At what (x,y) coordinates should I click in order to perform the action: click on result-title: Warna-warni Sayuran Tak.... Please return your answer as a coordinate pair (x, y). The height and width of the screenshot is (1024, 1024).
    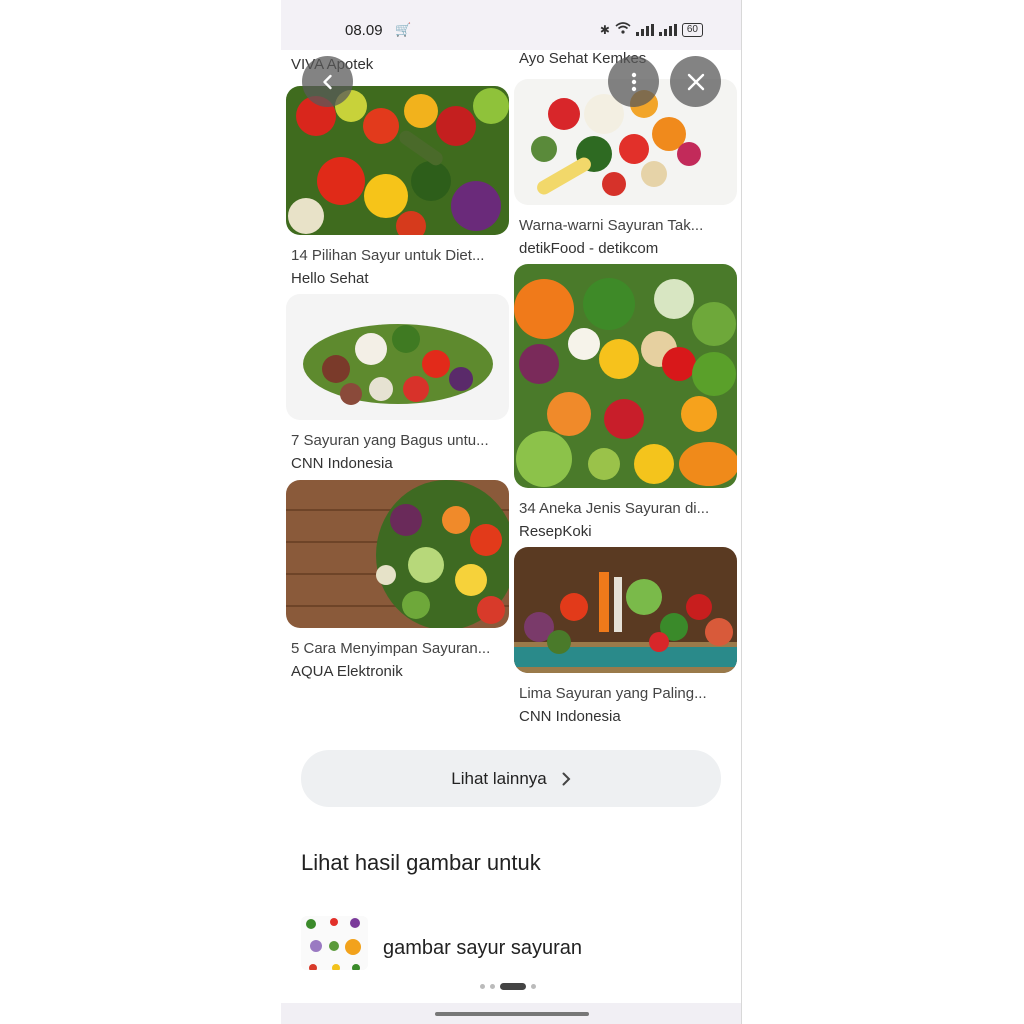
    Looking at the image, I should click on (628, 225).